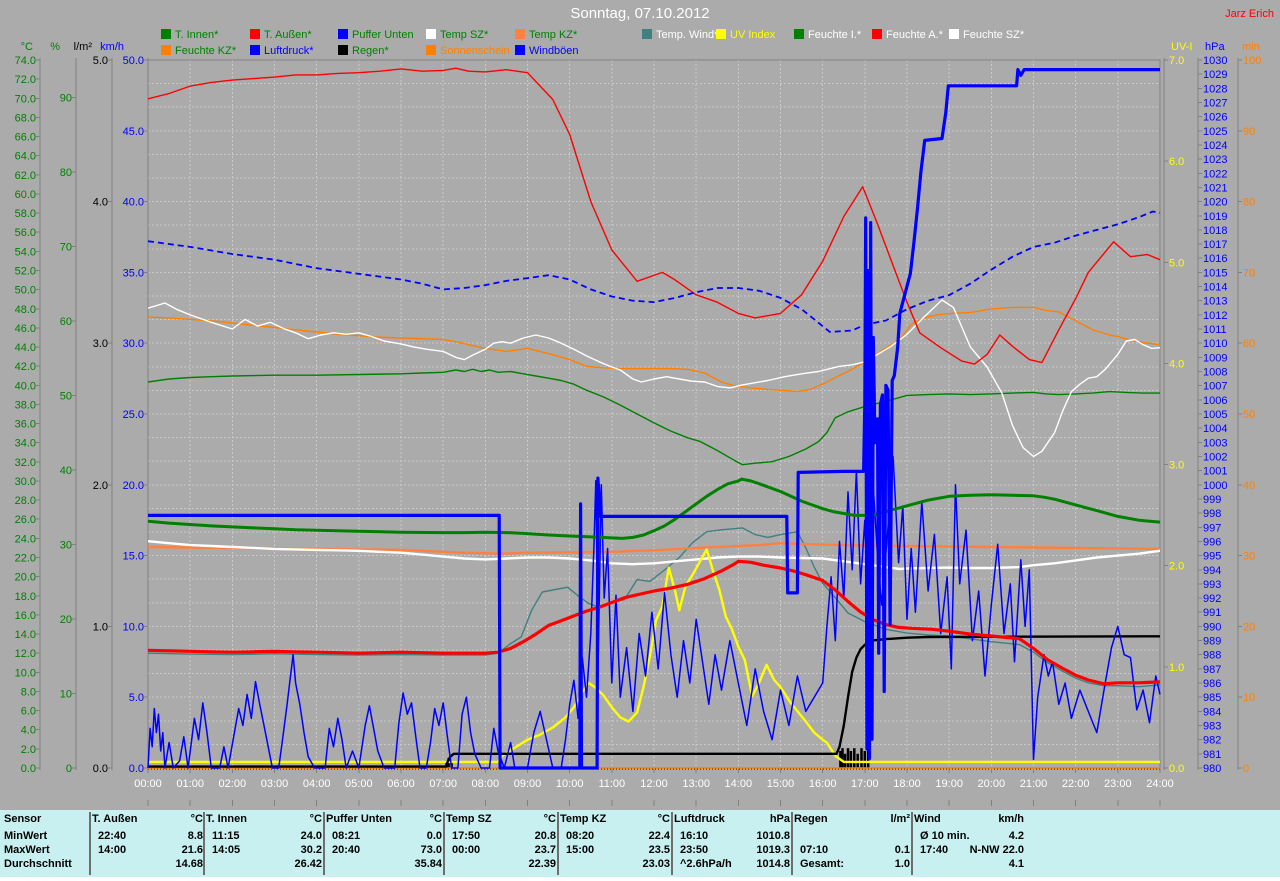 The image size is (1280, 881). I want to click on axis-tick-label: 1024, so click(1215, 146).